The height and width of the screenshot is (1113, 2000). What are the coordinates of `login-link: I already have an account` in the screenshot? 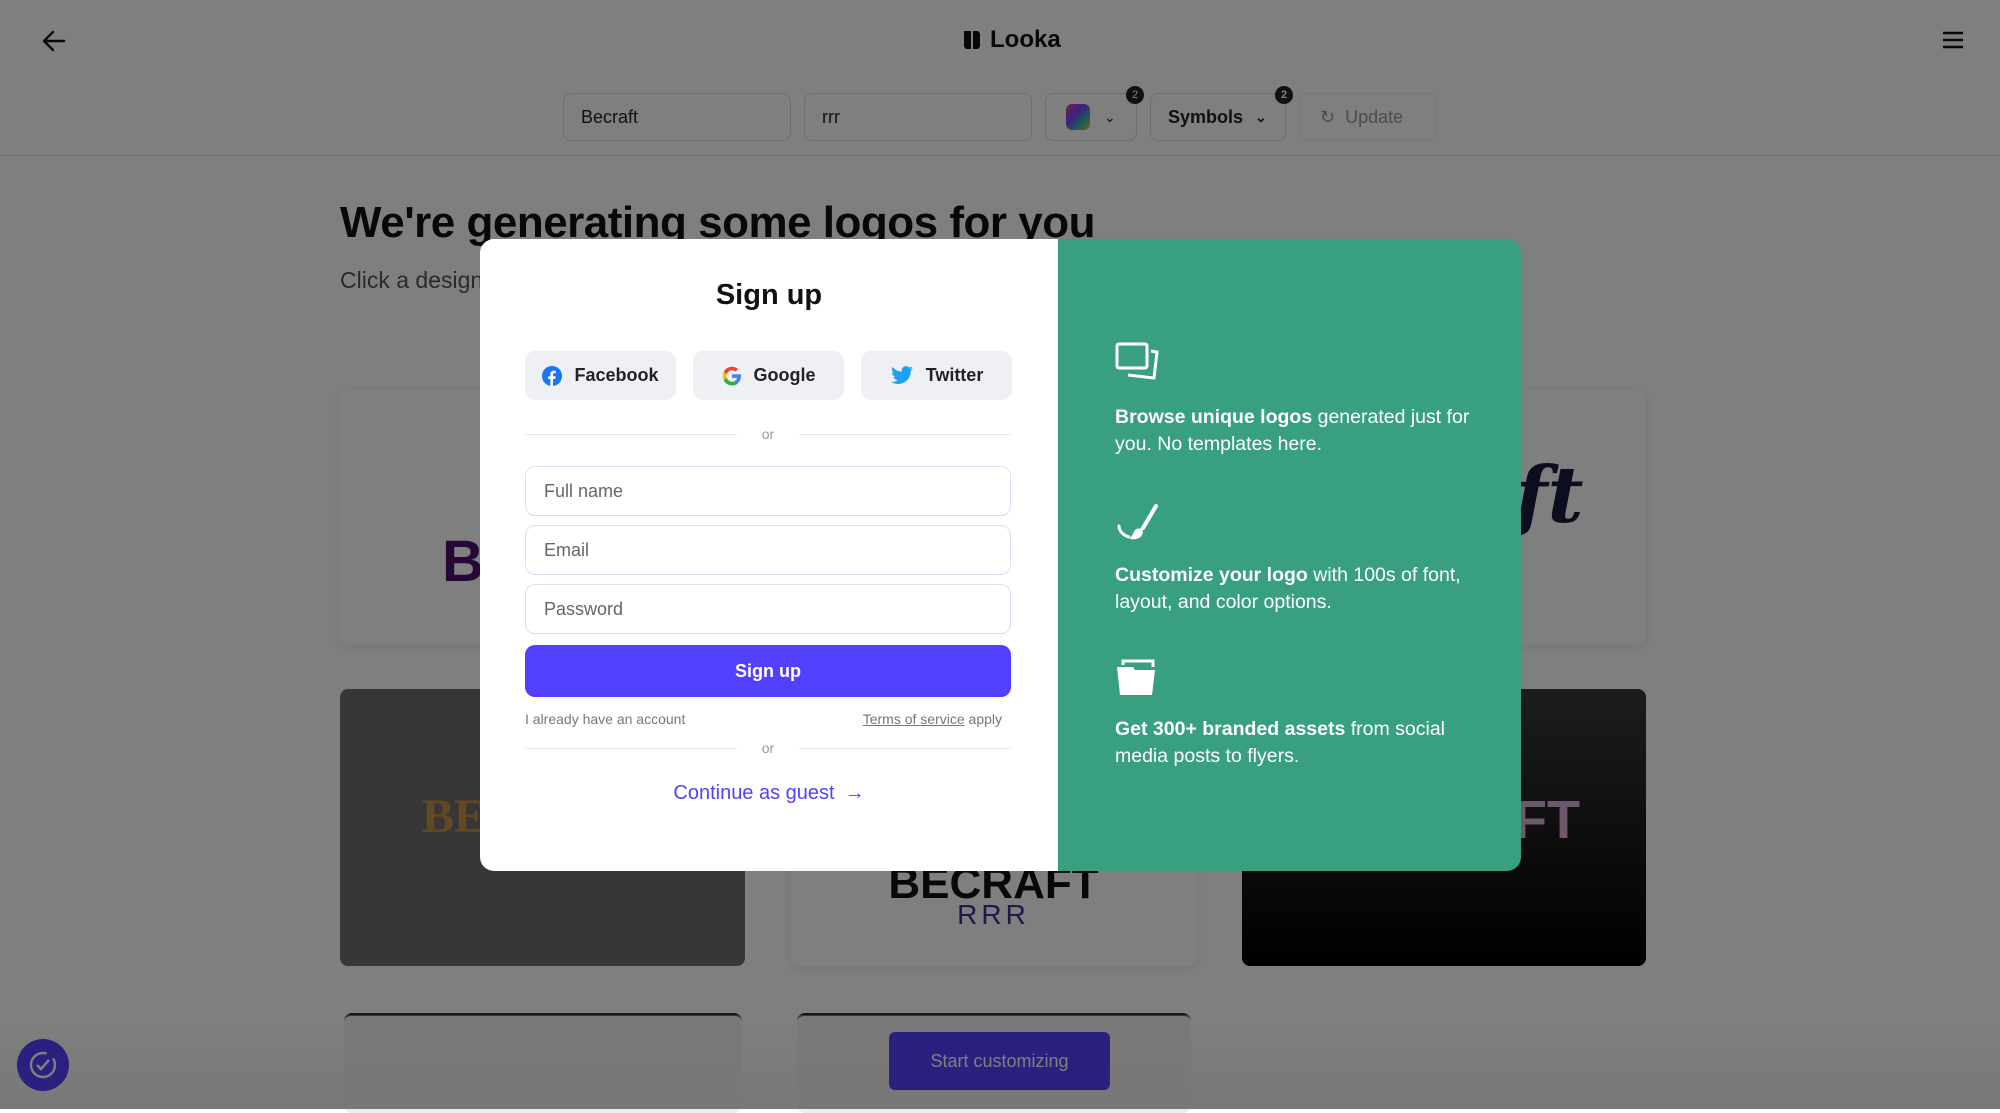 It's located at (605, 719).